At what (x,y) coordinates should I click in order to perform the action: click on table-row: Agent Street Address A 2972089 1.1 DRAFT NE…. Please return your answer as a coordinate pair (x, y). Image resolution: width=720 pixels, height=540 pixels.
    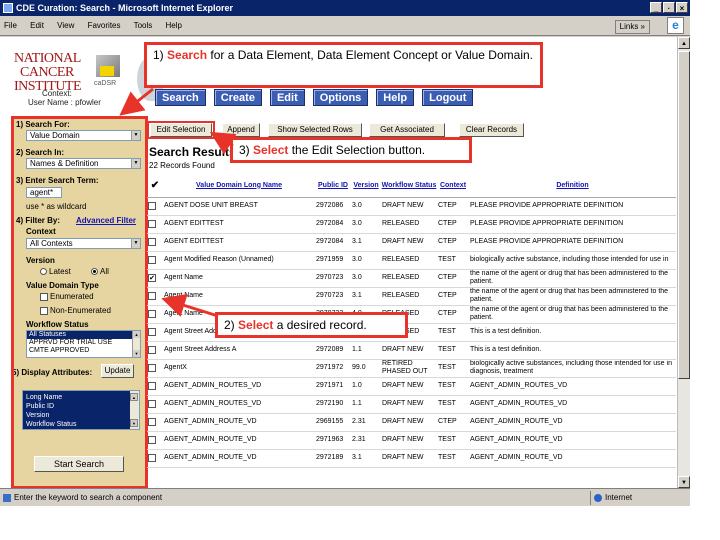
    Looking at the image, I should click on (411, 350).